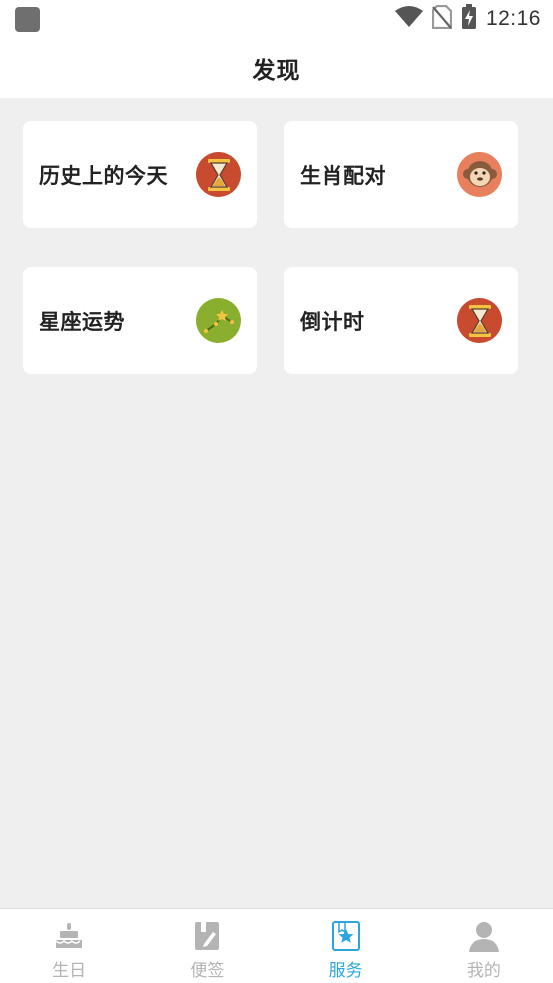 The width and height of the screenshot is (553, 983). What do you see at coordinates (332, 321) in the screenshot?
I see `card-label: 倒计时` at bounding box center [332, 321].